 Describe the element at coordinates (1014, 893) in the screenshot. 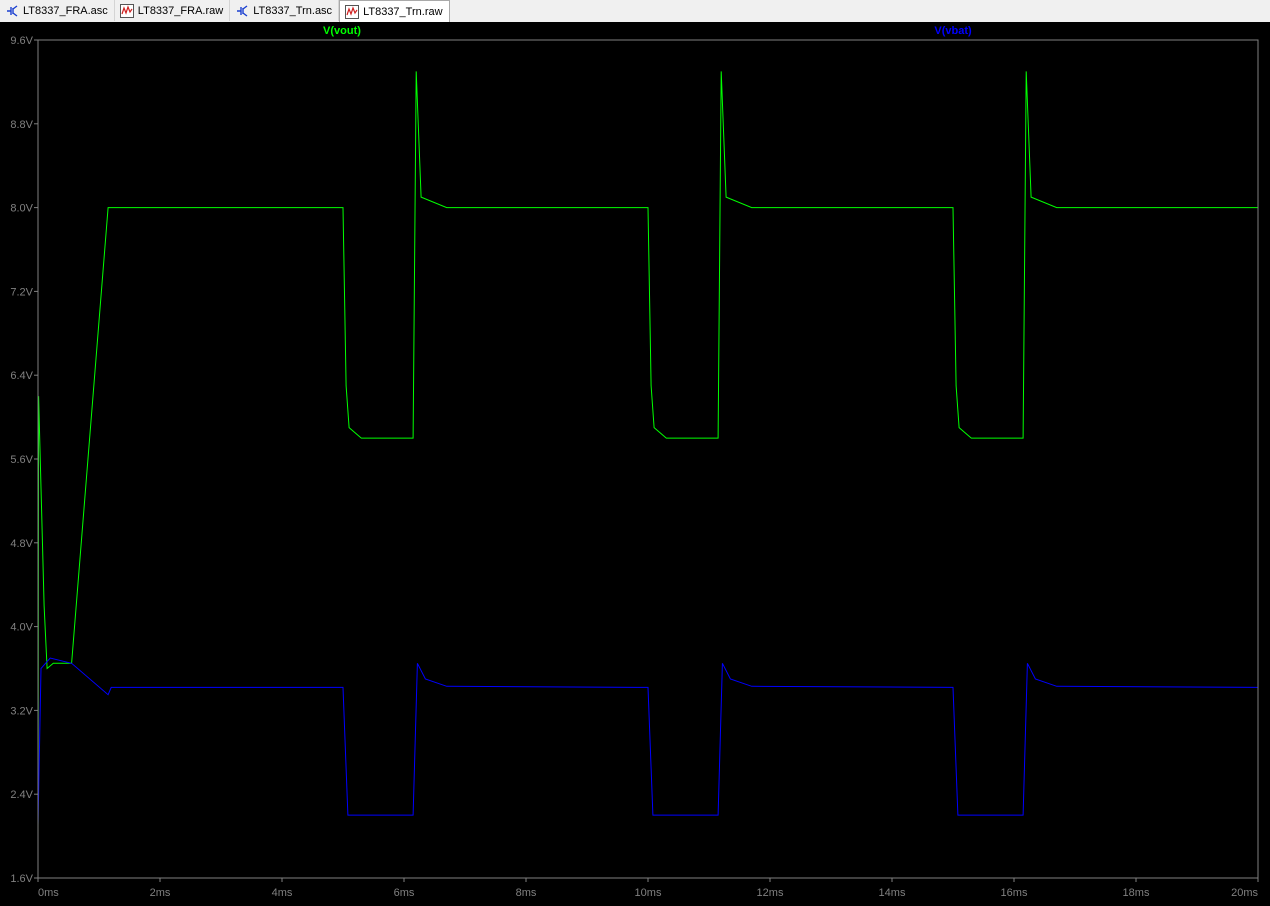

I see `x-tick-label: 16ms` at that location.